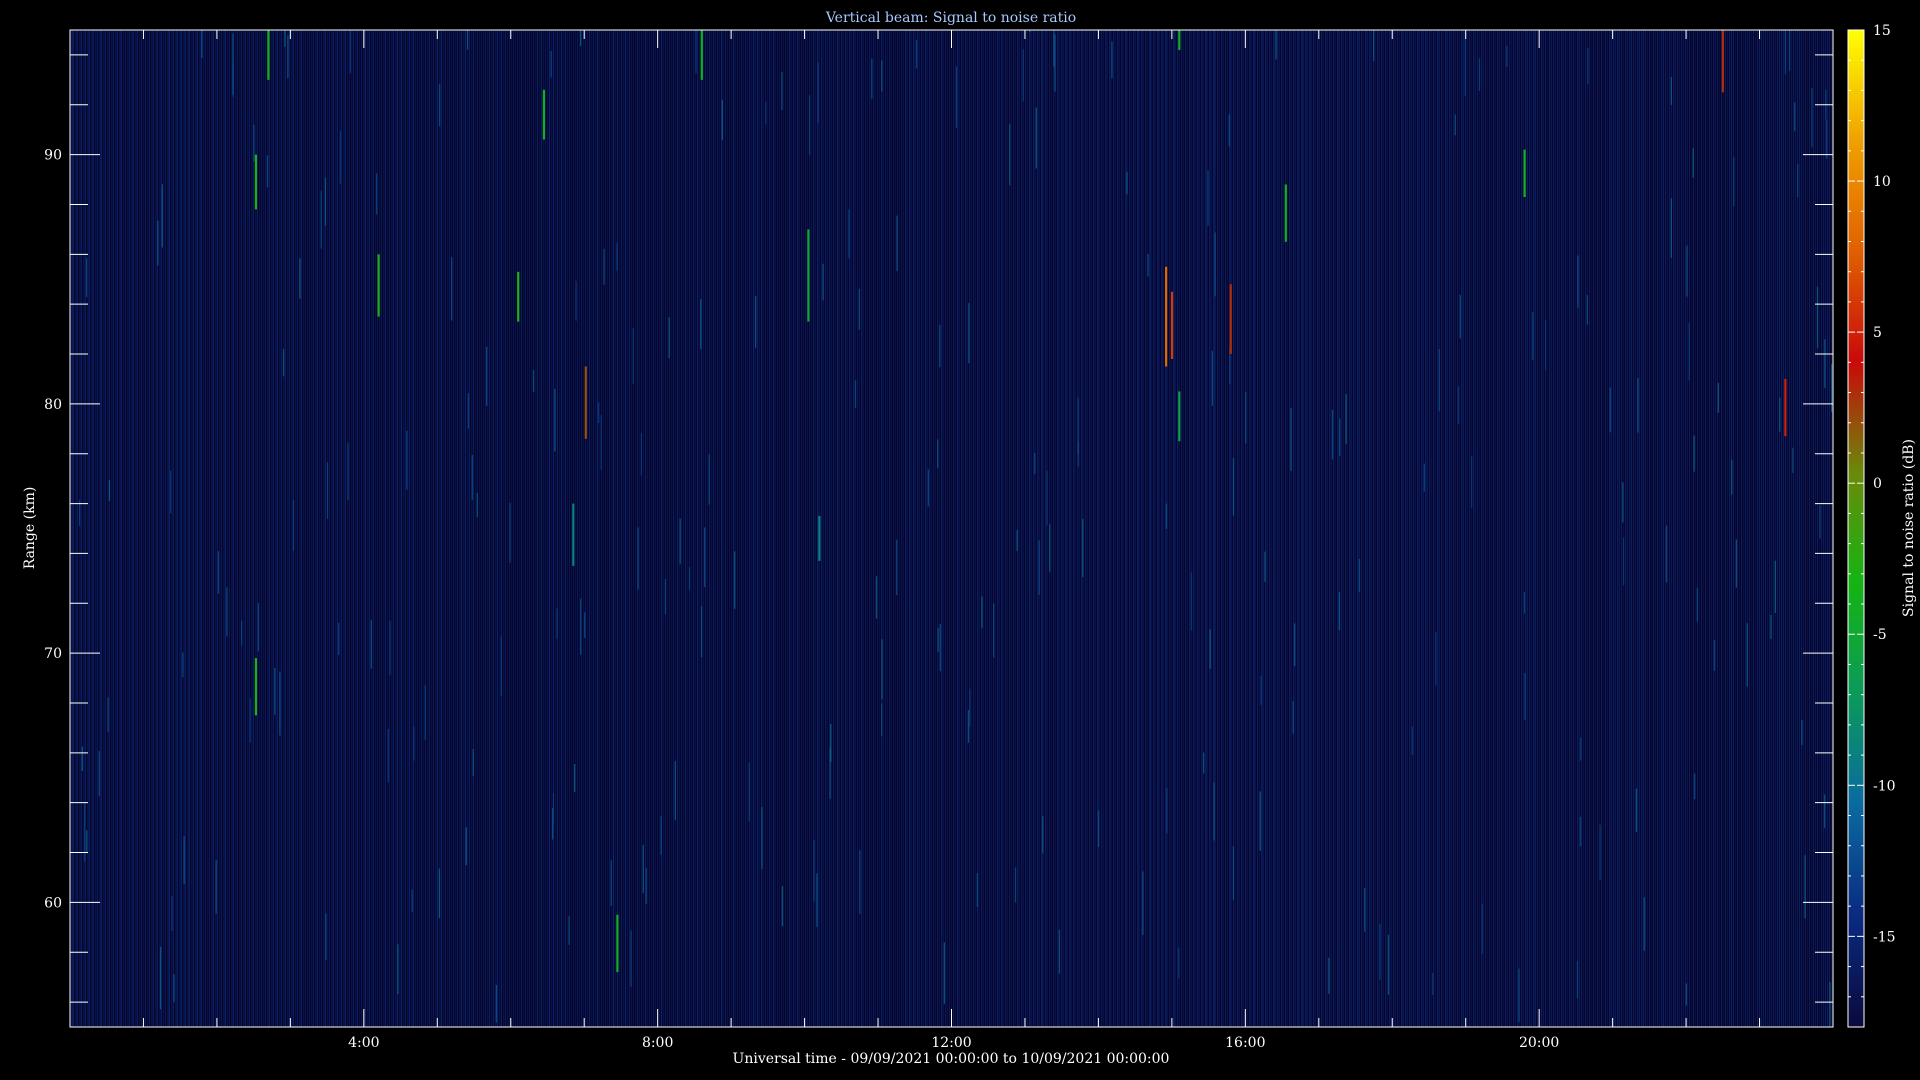  What do you see at coordinates (53, 903) in the screenshot?
I see `y-tick-label: 60` at bounding box center [53, 903].